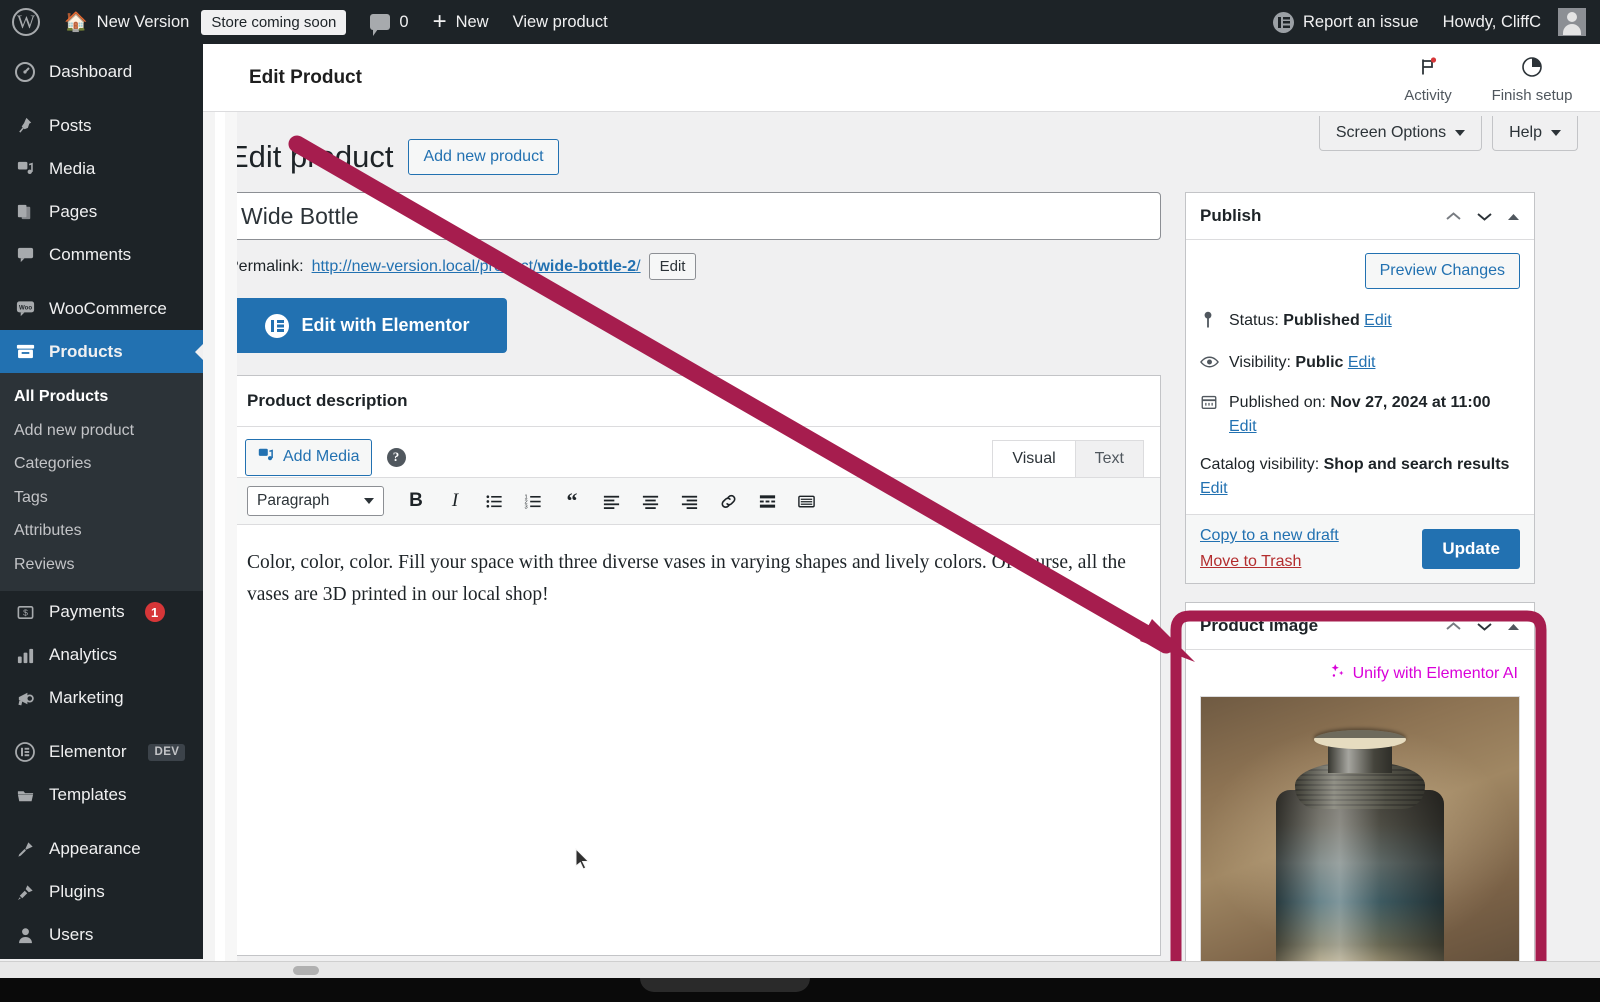 Image resolution: width=1600 pixels, height=1002 pixels. What do you see at coordinates (25, 169) in the screenshot?
I see `media-icon` at bounding box center [25, 169].